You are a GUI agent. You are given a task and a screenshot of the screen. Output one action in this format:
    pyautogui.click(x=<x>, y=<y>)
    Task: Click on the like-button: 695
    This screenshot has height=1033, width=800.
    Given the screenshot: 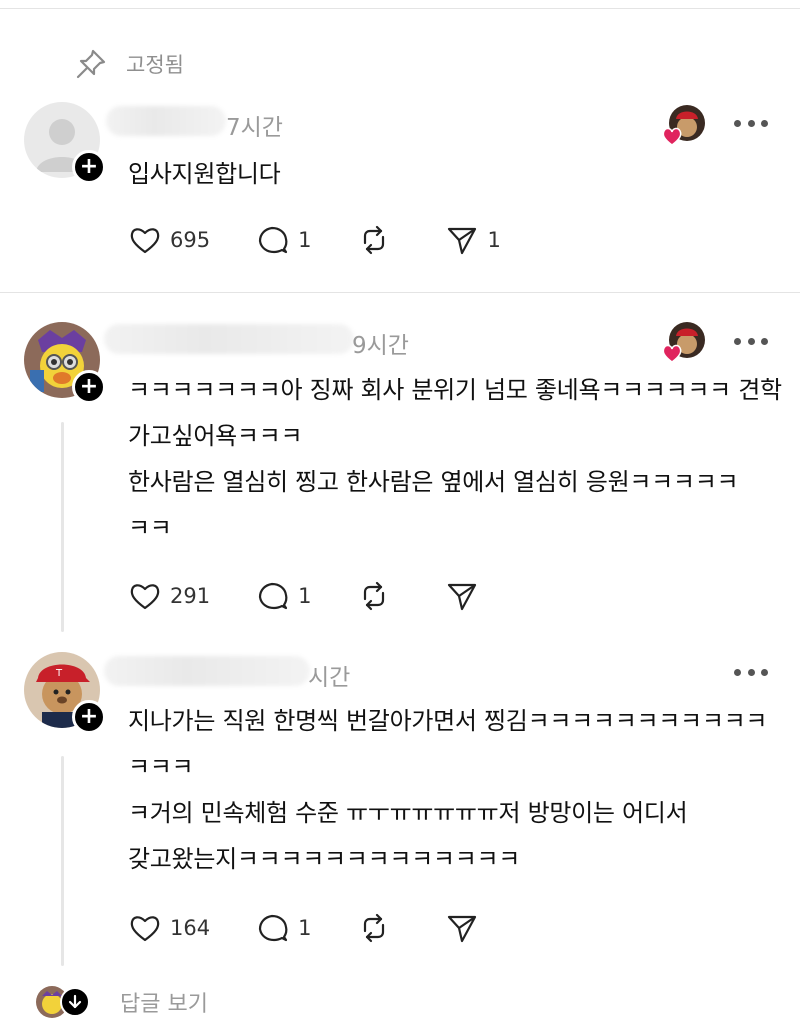 What is the action you would take?
    pyautogui.click(x=169, y=240)
    